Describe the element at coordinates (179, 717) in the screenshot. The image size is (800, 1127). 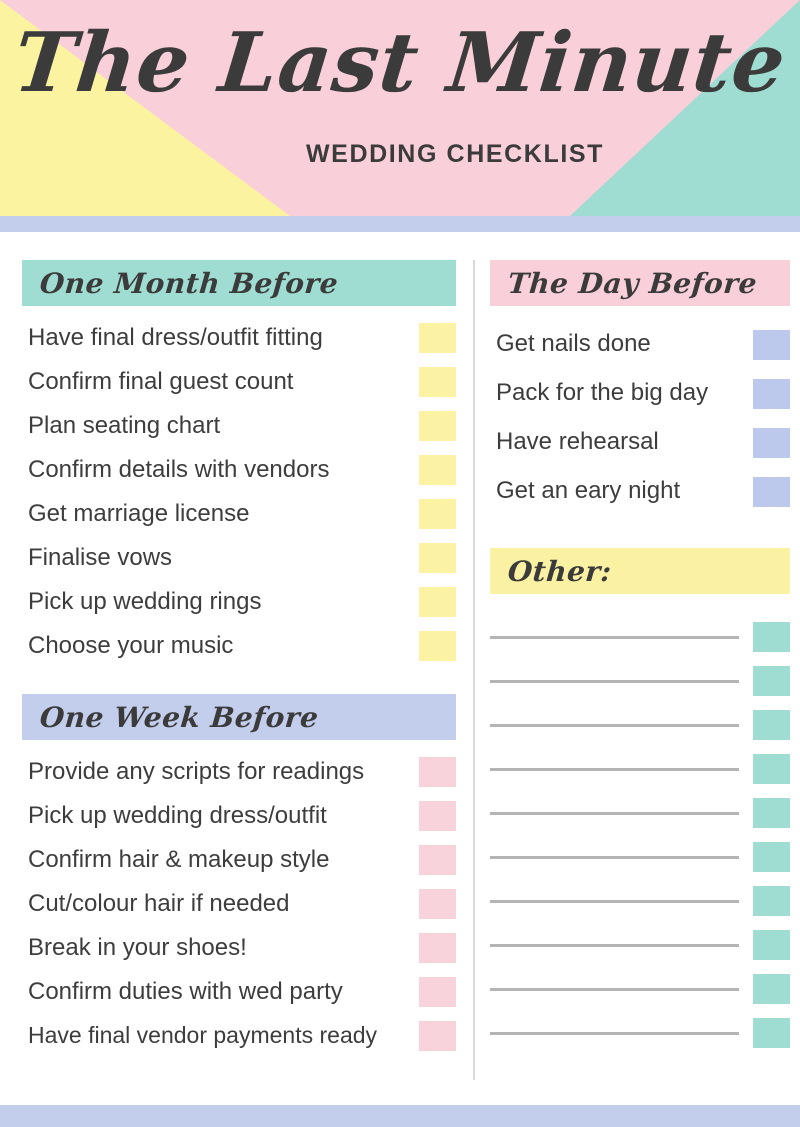
I see `section-heading-label: One Week Before` at that location.